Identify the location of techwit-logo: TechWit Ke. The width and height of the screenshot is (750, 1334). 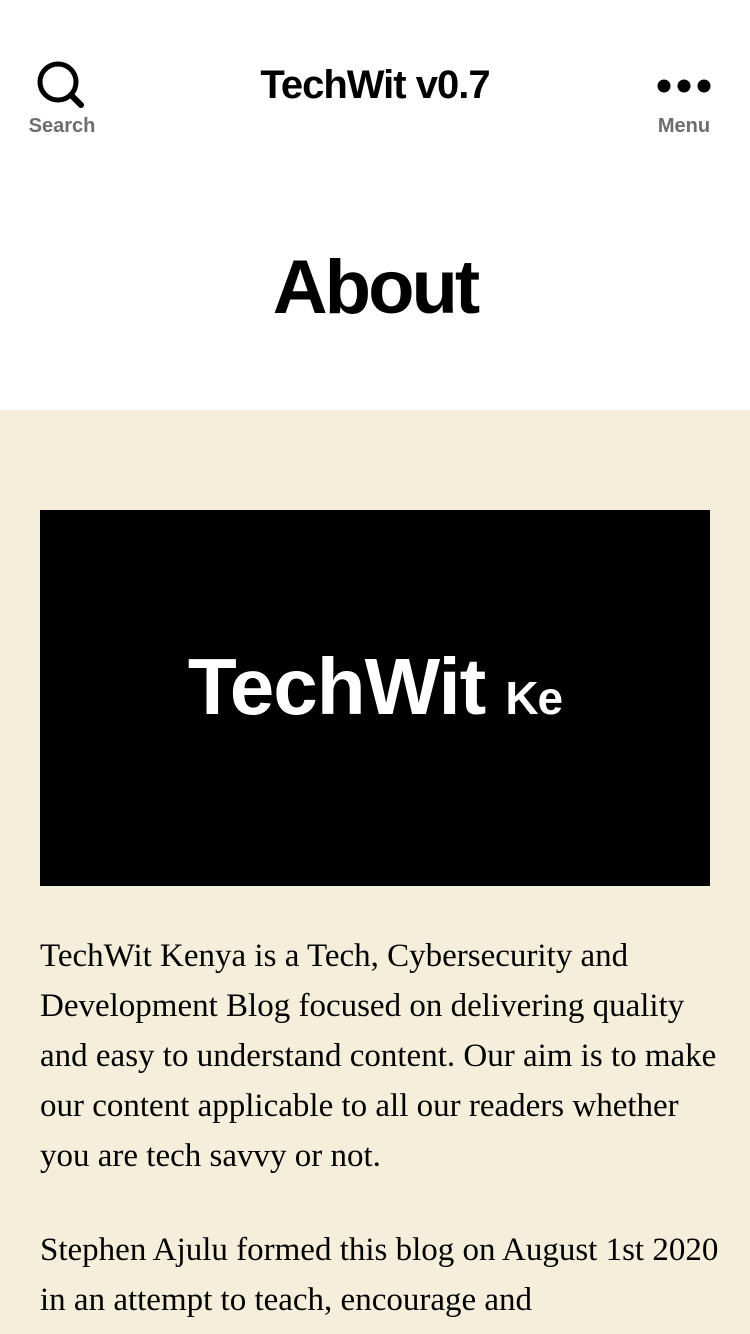
(375, 687).